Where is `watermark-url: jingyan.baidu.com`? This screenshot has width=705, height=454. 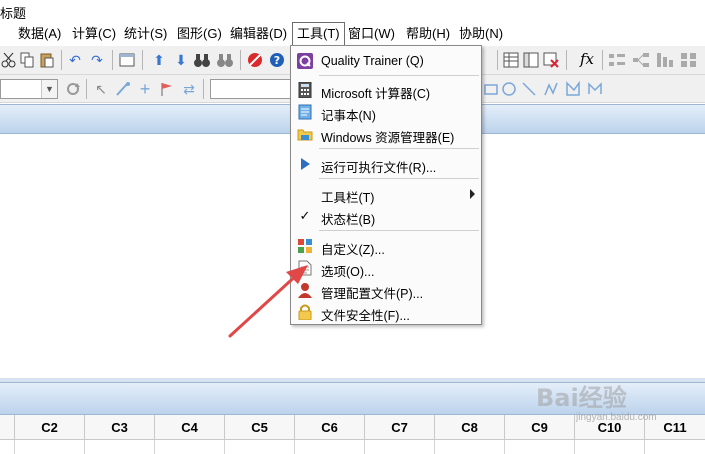 watermark-url: jingyan.baidu.com is located at coordinates (616, 417).